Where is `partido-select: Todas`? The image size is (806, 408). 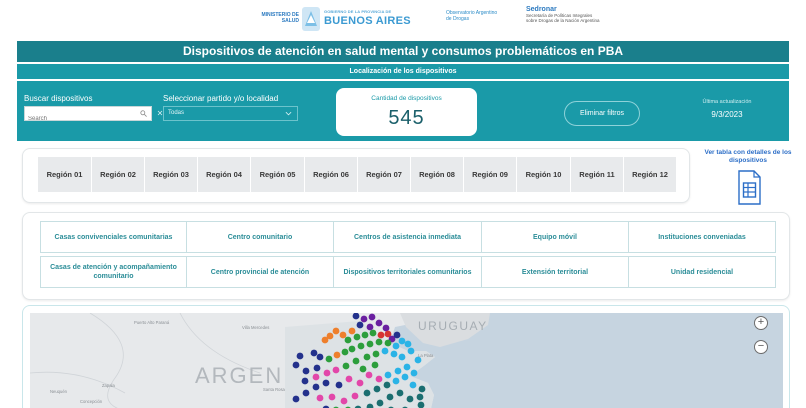 partido-select: Todas is located at coordinates (230, 113).